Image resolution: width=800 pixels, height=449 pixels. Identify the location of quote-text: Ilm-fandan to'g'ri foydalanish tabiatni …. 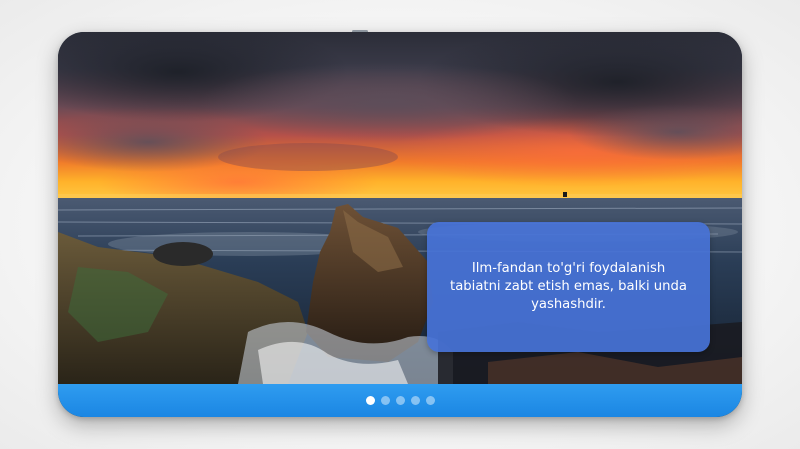
(568, 286).